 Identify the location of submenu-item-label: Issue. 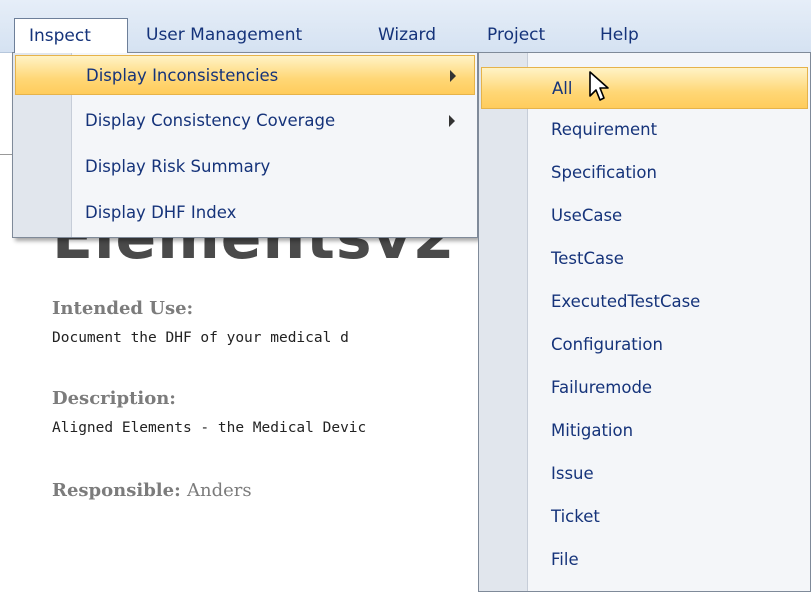
(572, 473).